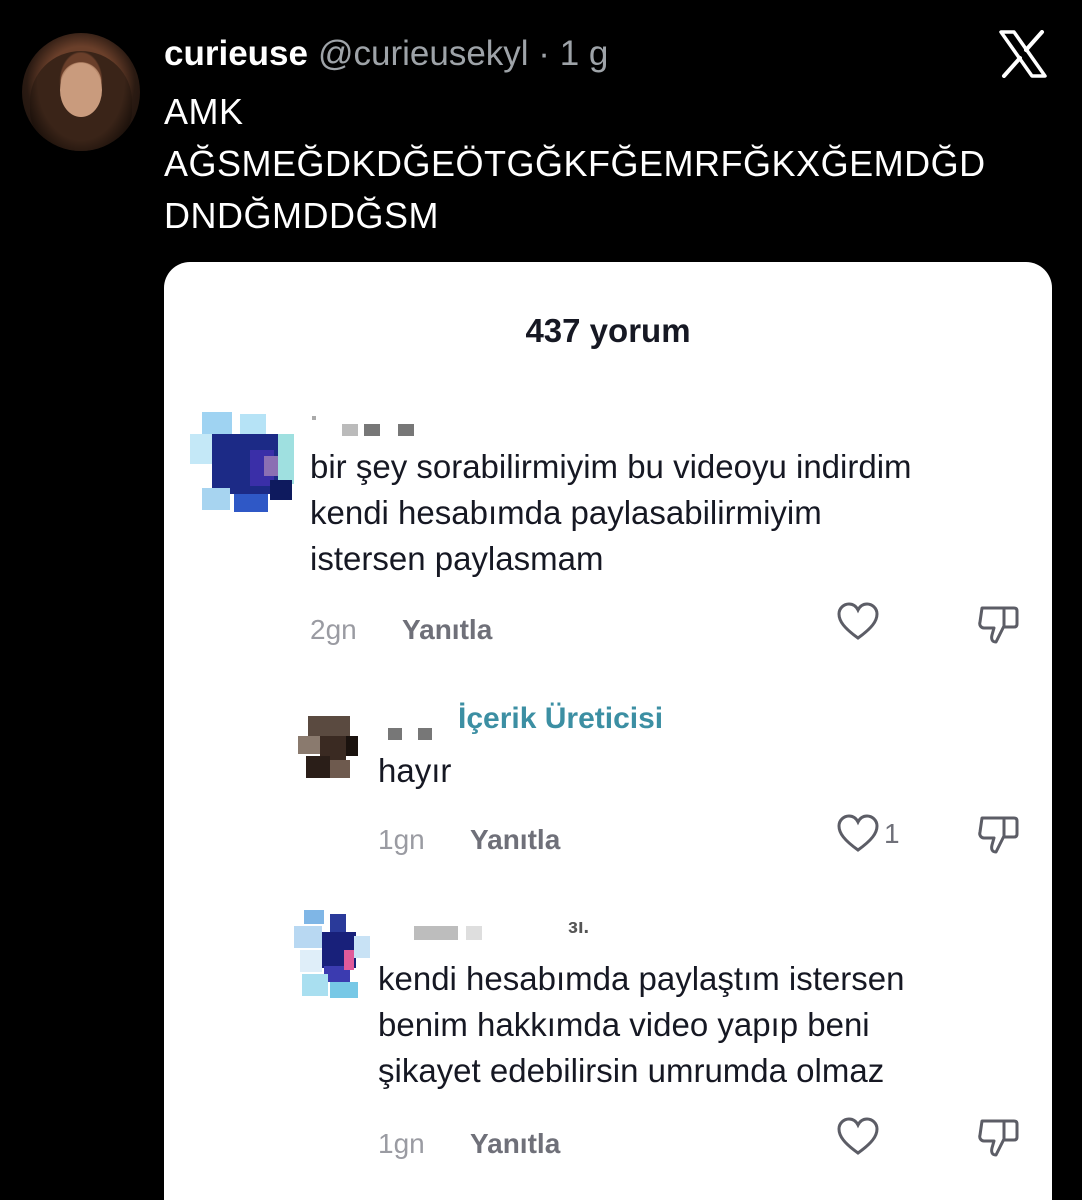 The width and height of the screenshot is (1082, 1200). I want to click on comment-line: hayır, so click(415, 770).